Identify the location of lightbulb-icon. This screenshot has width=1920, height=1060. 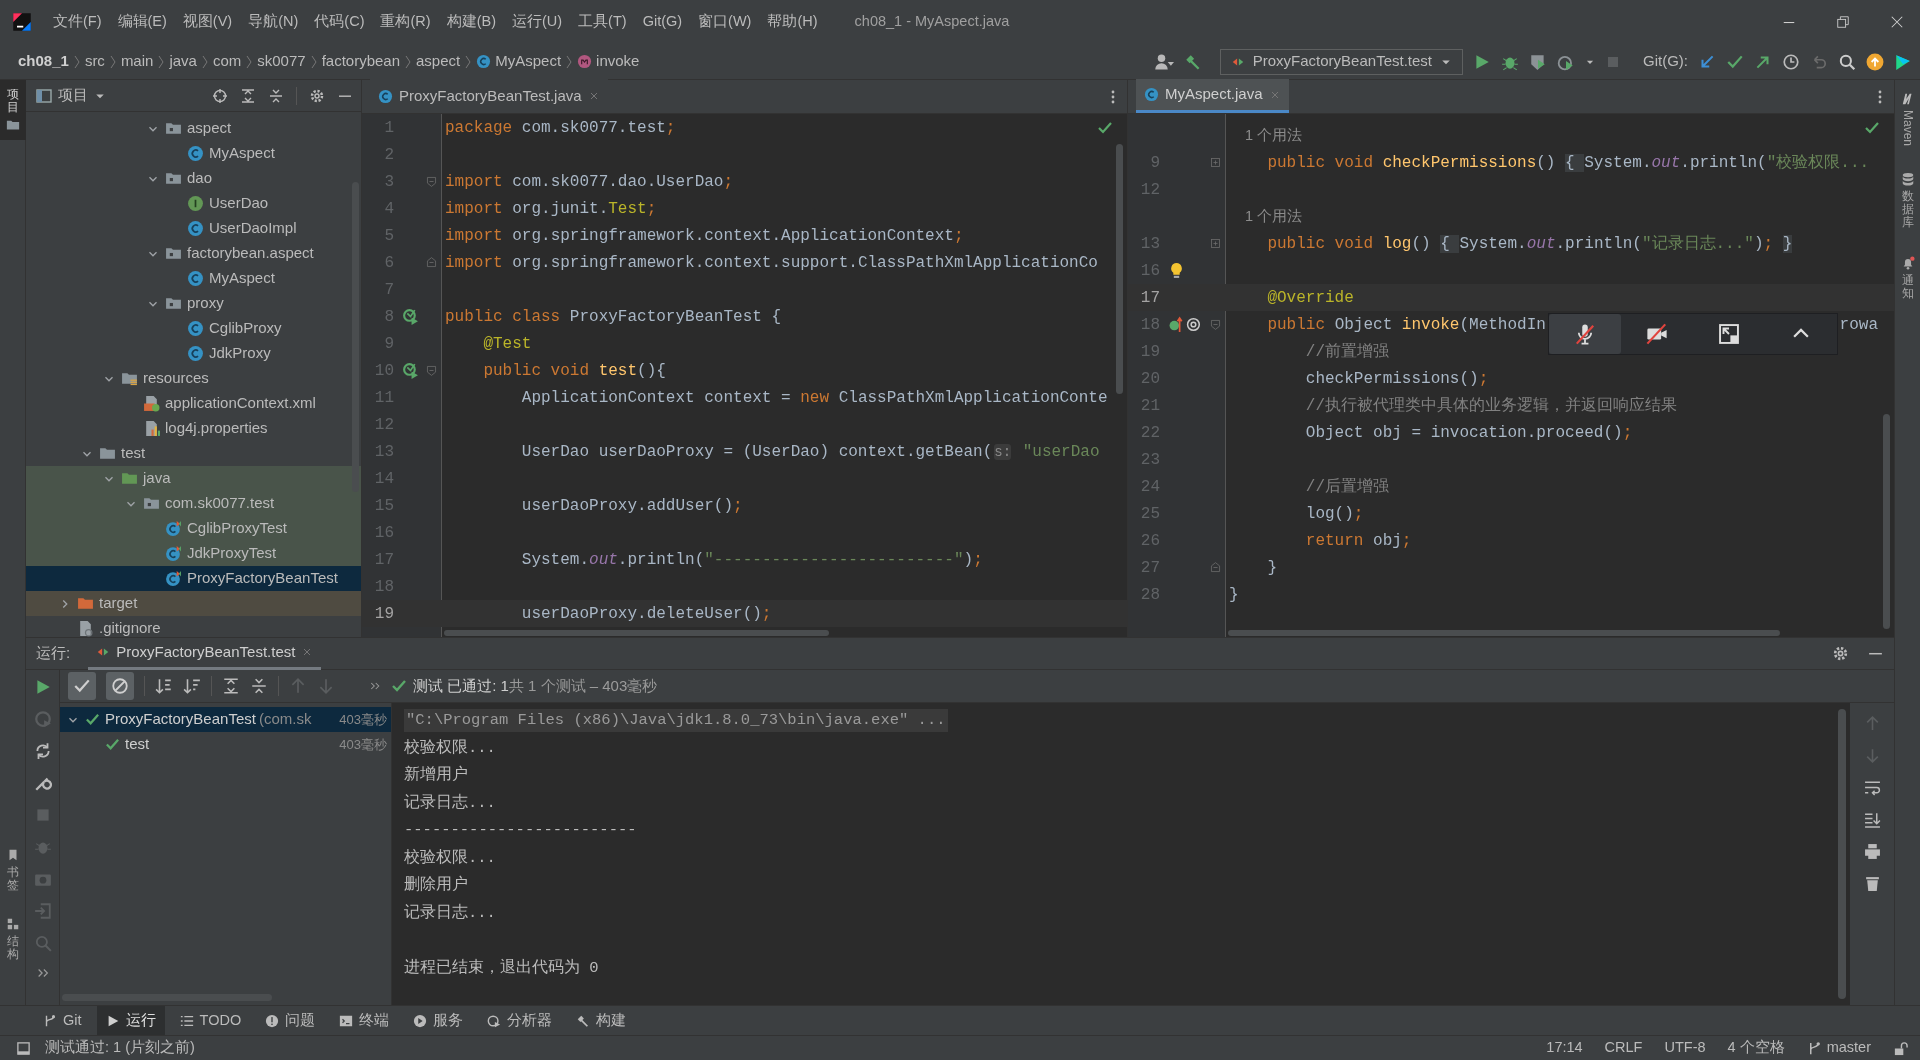
(1176, 270).